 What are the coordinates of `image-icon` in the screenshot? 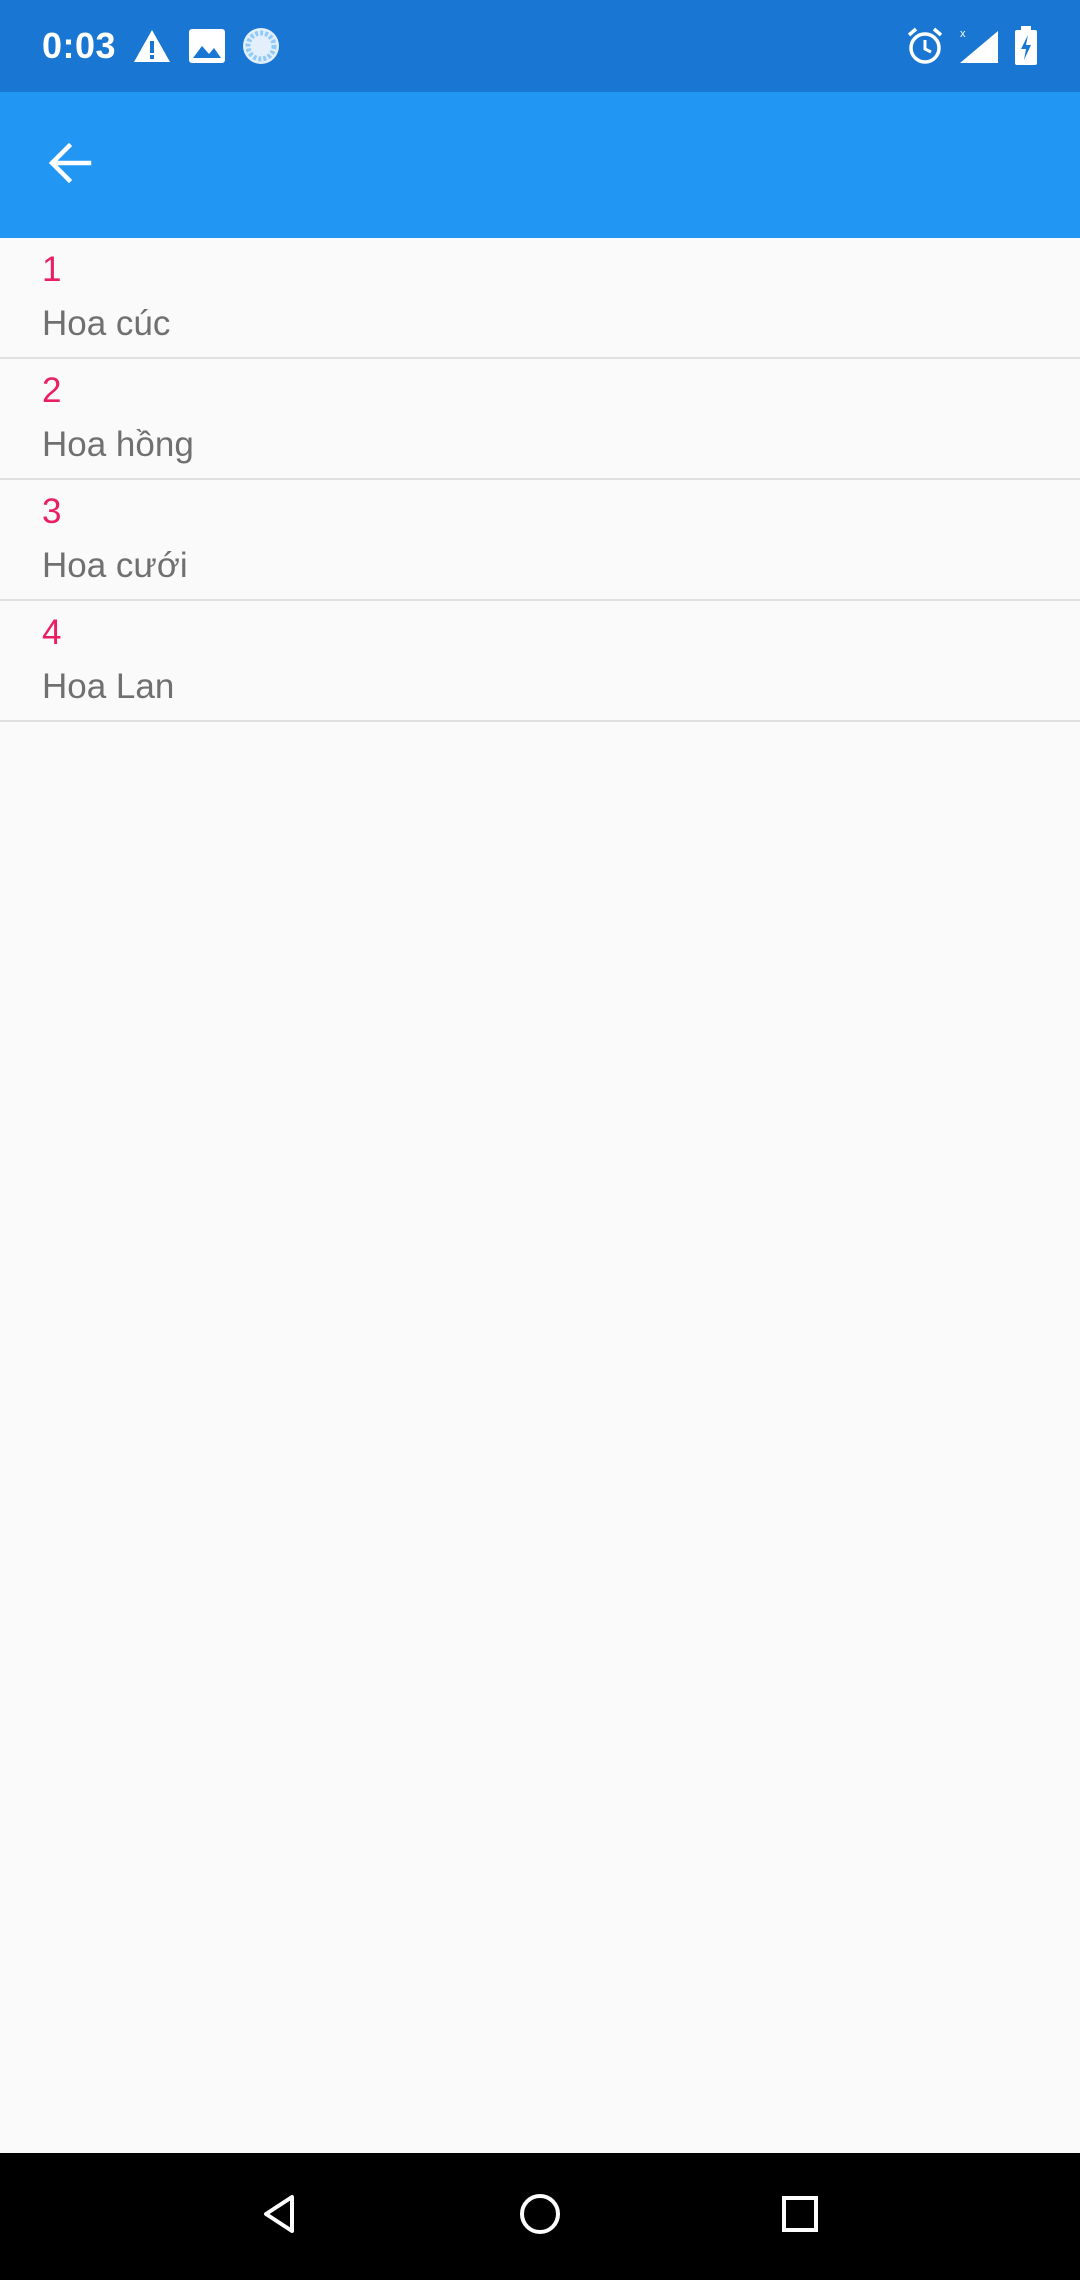 It's located at (207, 46).